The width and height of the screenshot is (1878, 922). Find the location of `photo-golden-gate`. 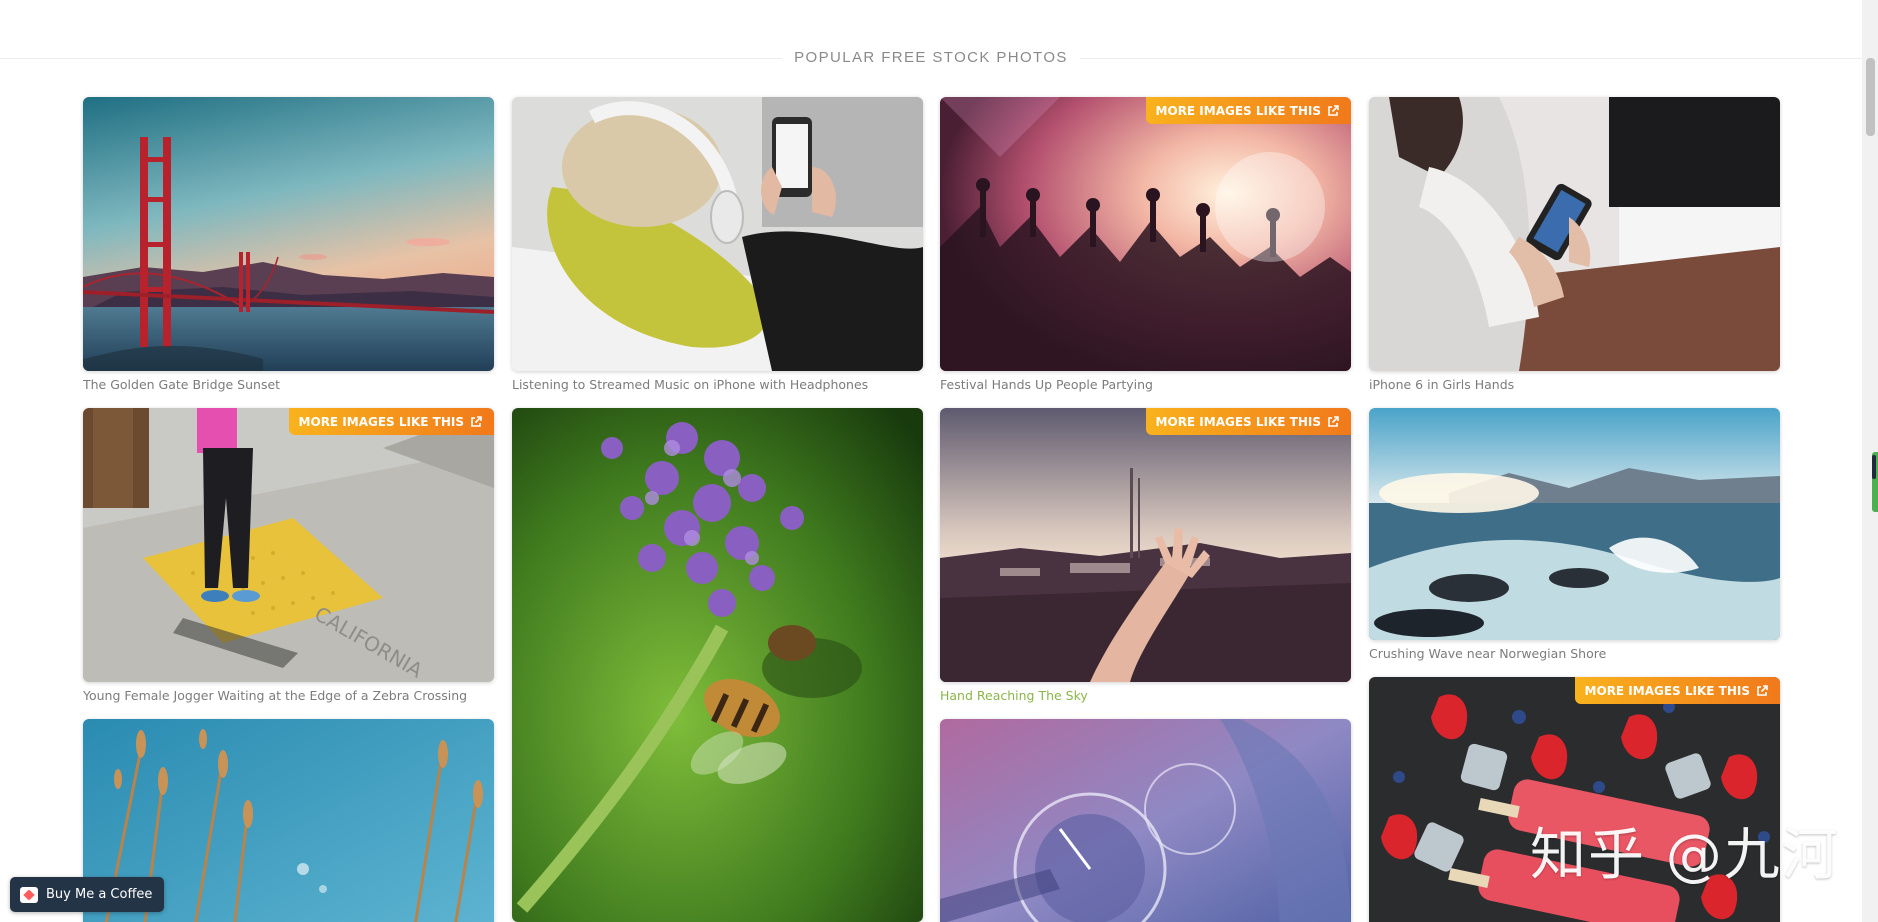

photo-golden-gate is located at coordinates (288, 234).